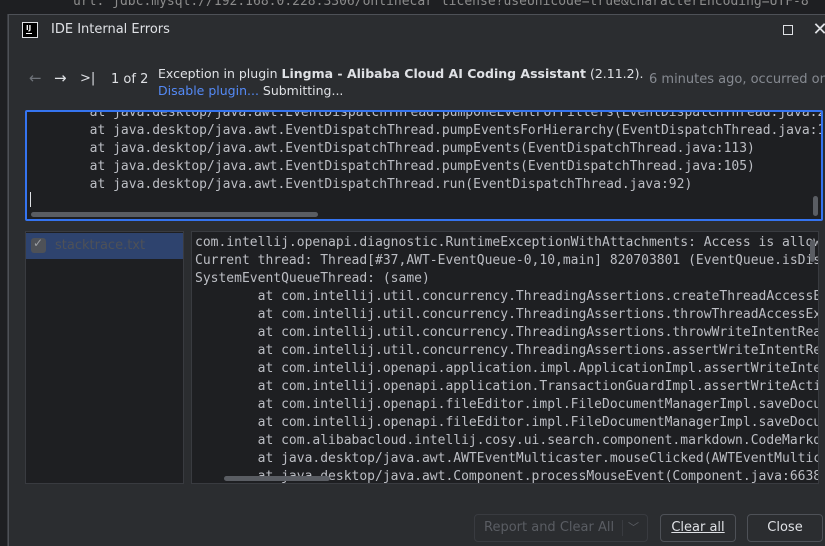 This screenshot has height=546, width=825. What do you see at coordinates (104, 357) in the screenshot?
I see `attachments-list: stacktrace.txt` at bounding box center [104, 357].